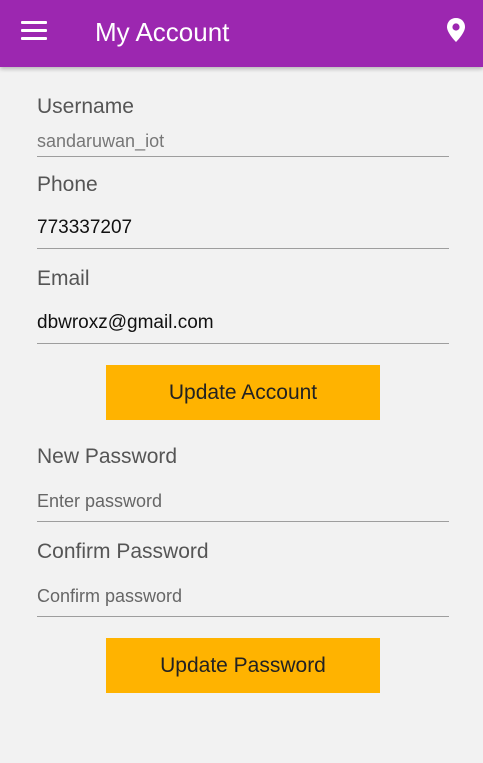 Image resolution: width=483 pixels, height=763 pixels. I want to click on username-label: Username, so click(85, 106).